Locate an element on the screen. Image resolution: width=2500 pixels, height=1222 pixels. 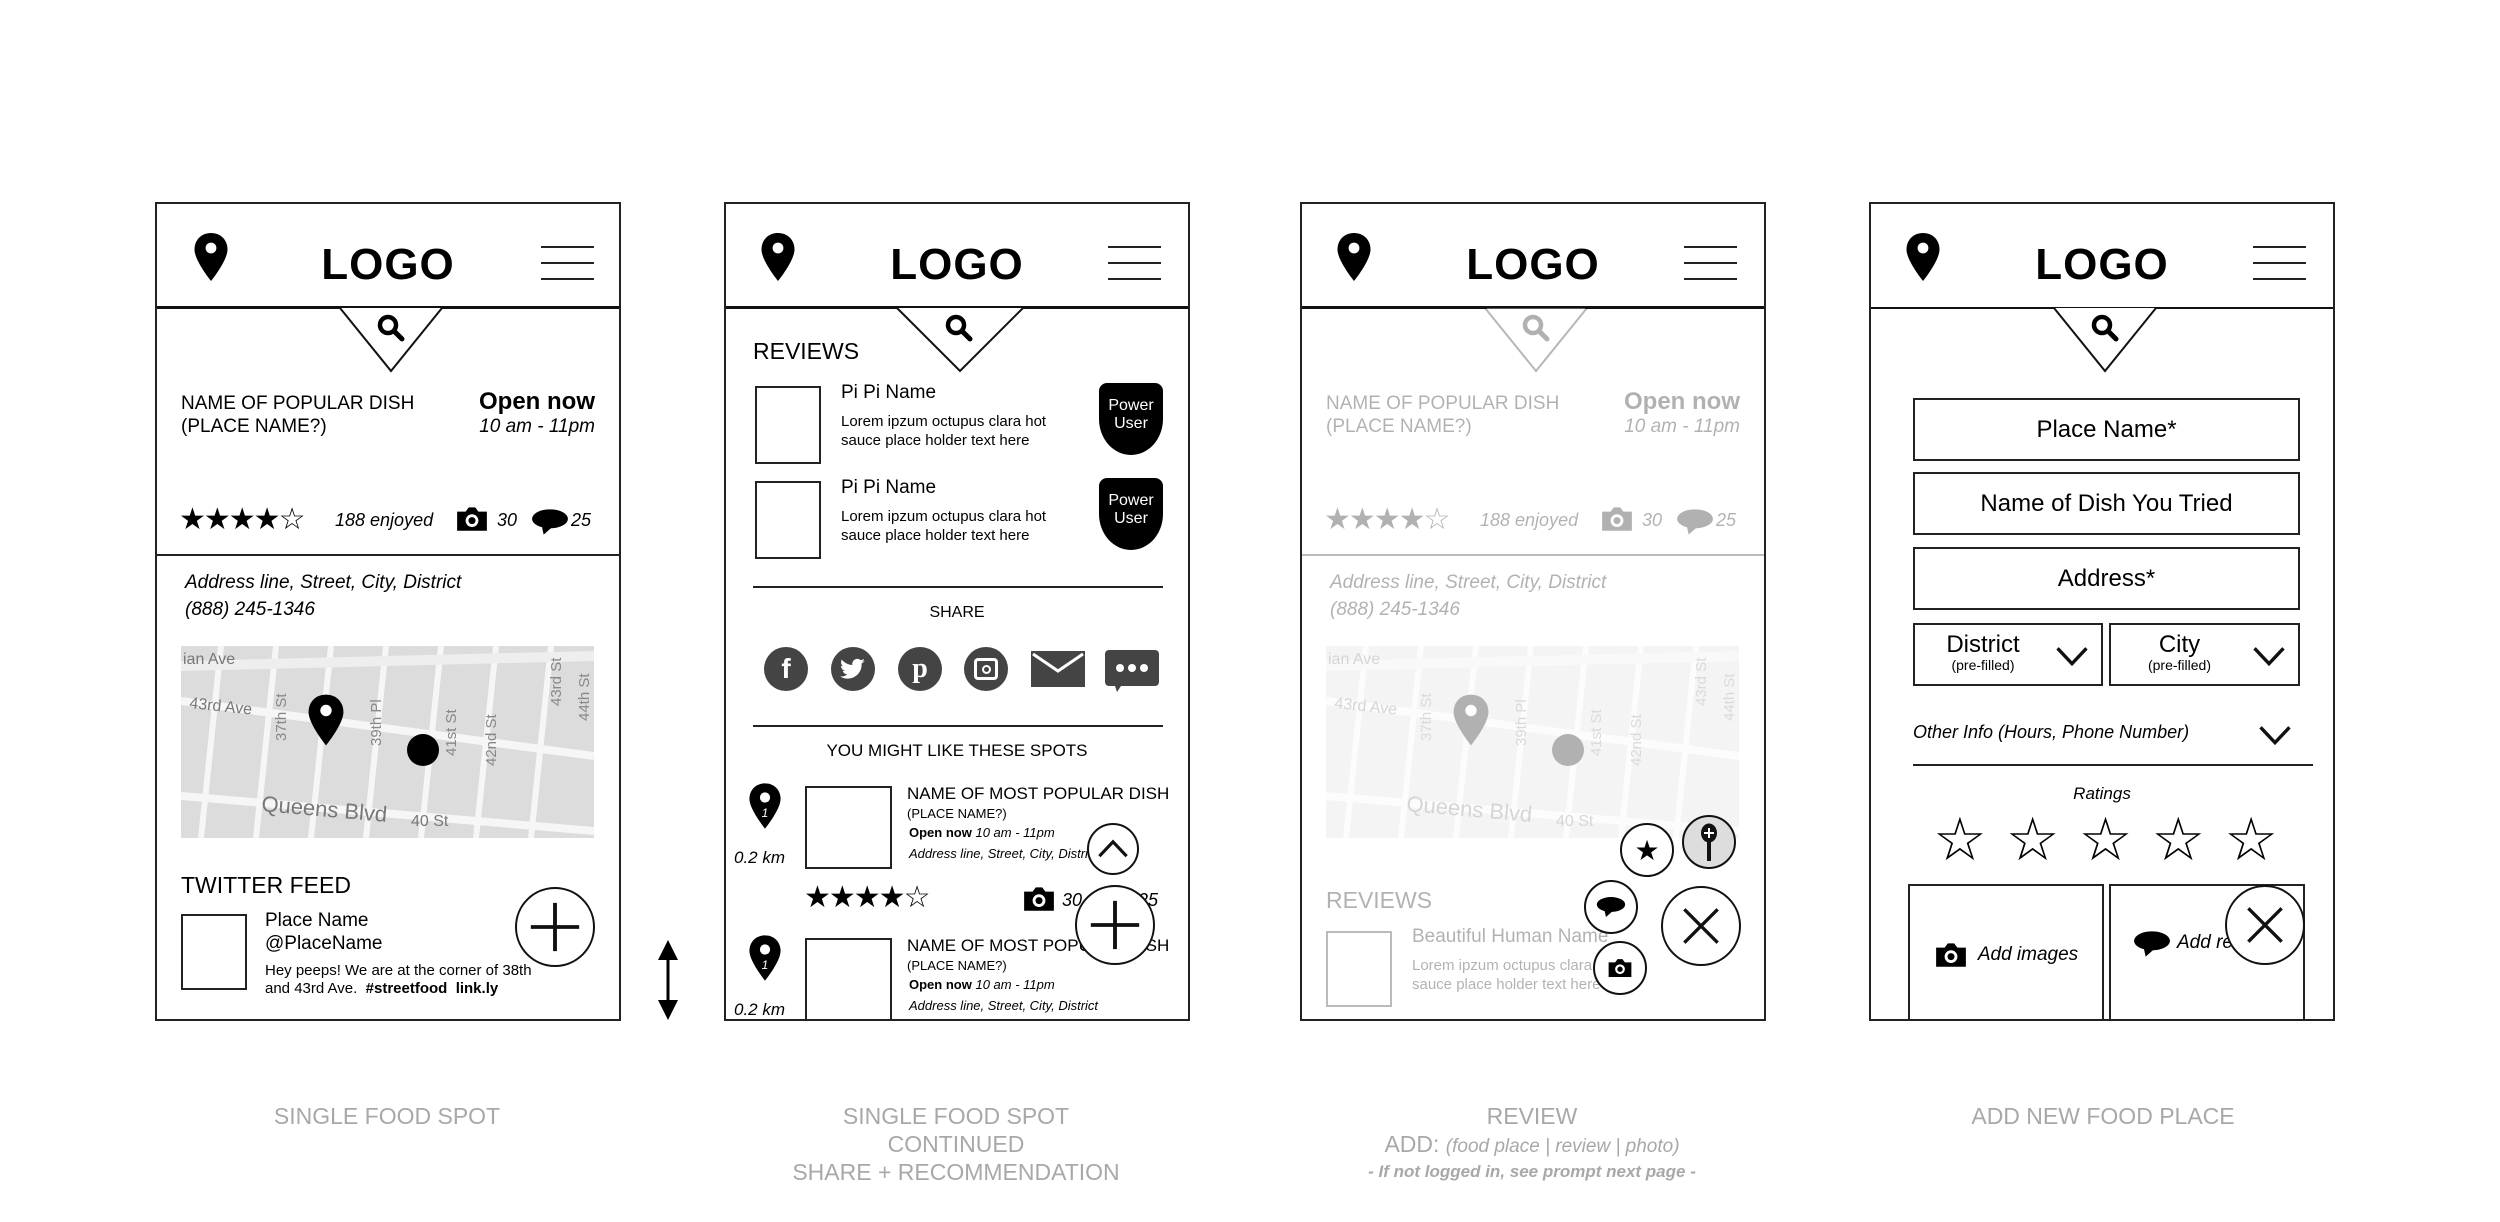
email-icon is located at coordinates (1058, 669).